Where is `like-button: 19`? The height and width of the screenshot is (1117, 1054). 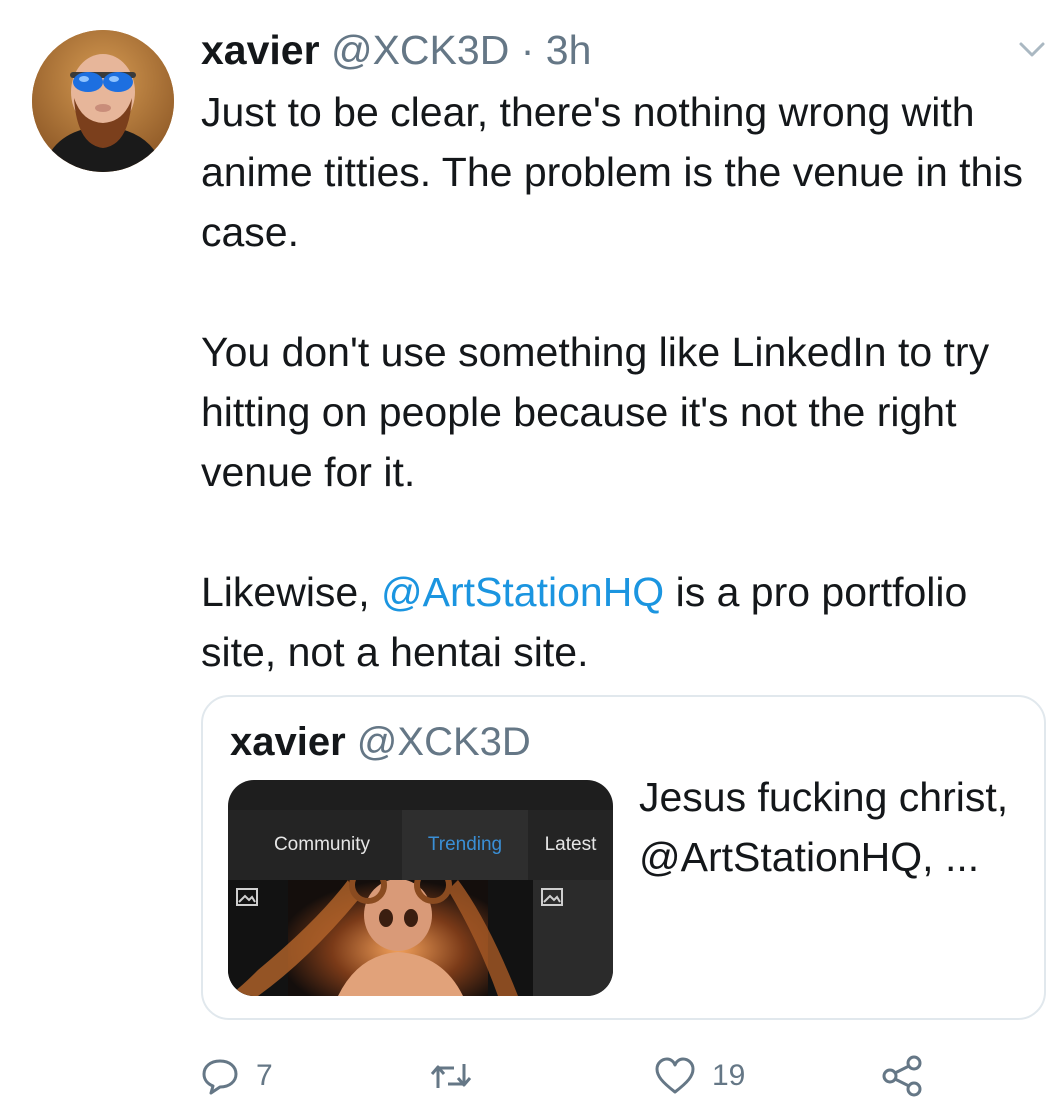
like-button: 19 is located at coordinates (699, 1076).